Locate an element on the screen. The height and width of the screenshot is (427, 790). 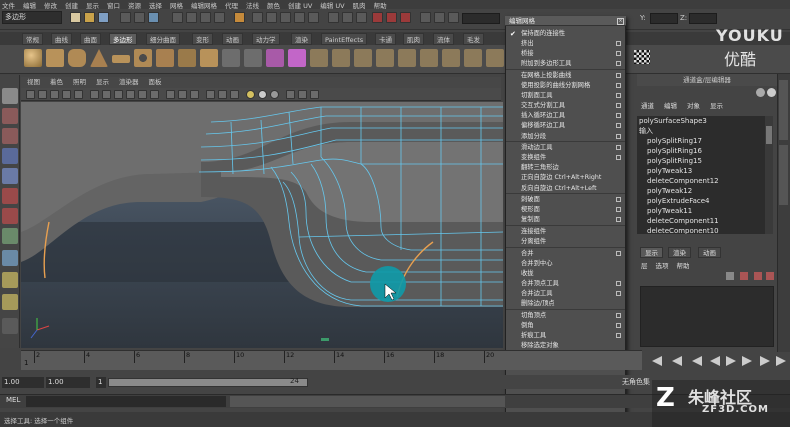
grid-toggle-icon is located at coordinates (78, 94).